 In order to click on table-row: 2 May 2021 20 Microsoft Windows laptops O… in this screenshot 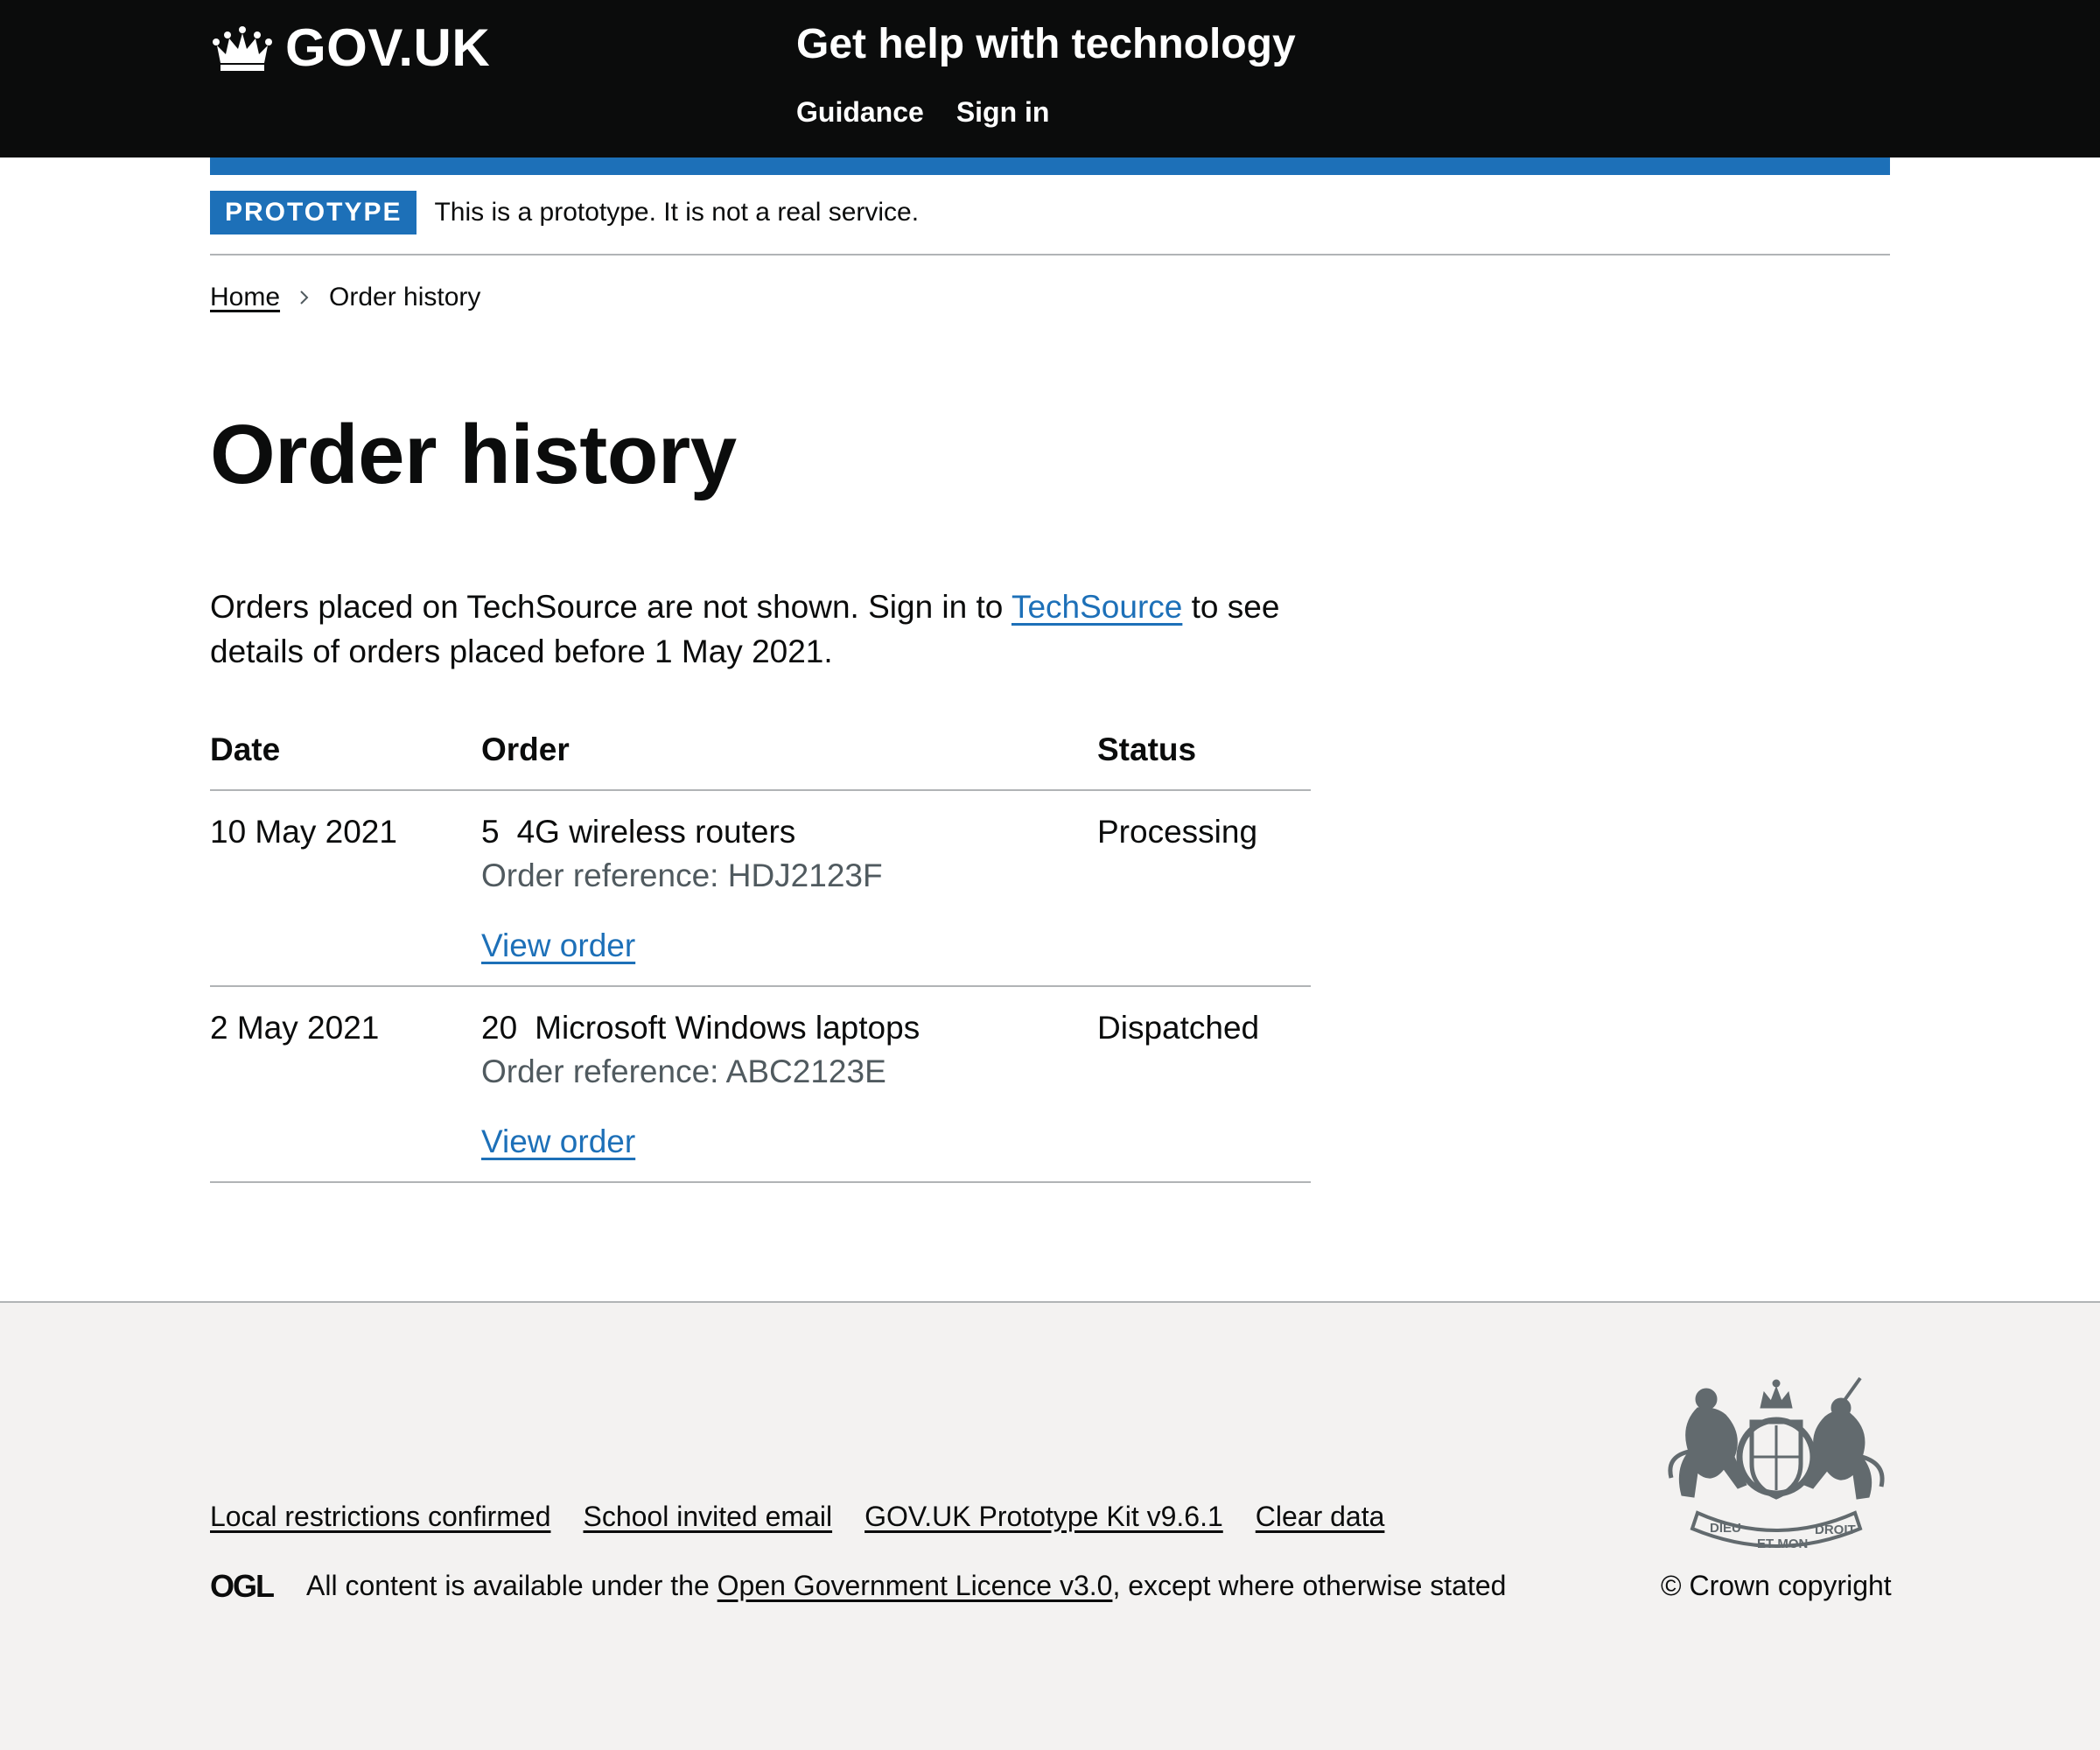, I will do `click(760, 1084)`.